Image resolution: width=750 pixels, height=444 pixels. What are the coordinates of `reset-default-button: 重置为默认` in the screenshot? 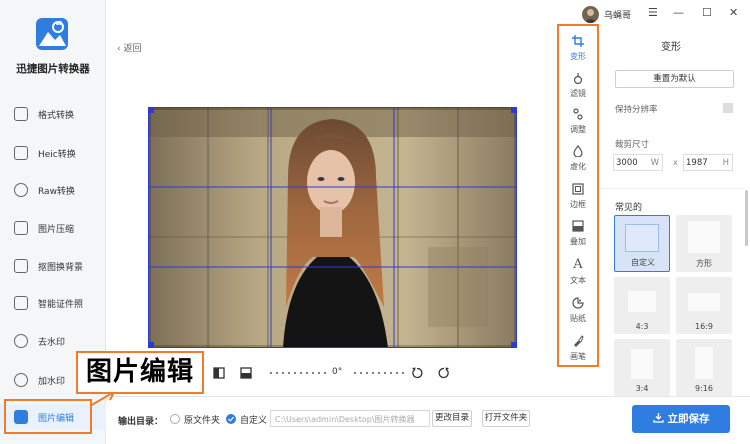 It's located at (674, 79).